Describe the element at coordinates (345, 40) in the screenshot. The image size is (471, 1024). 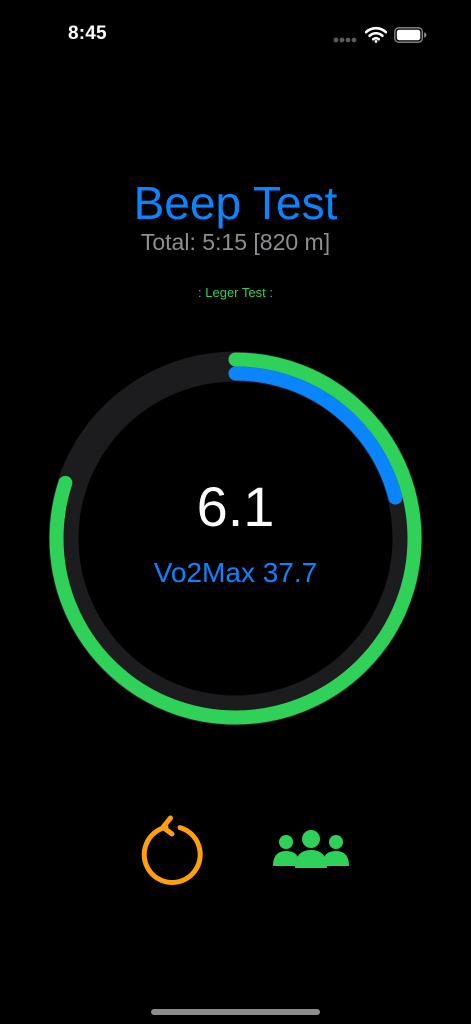
I see `signal-dots-icon` at that location.